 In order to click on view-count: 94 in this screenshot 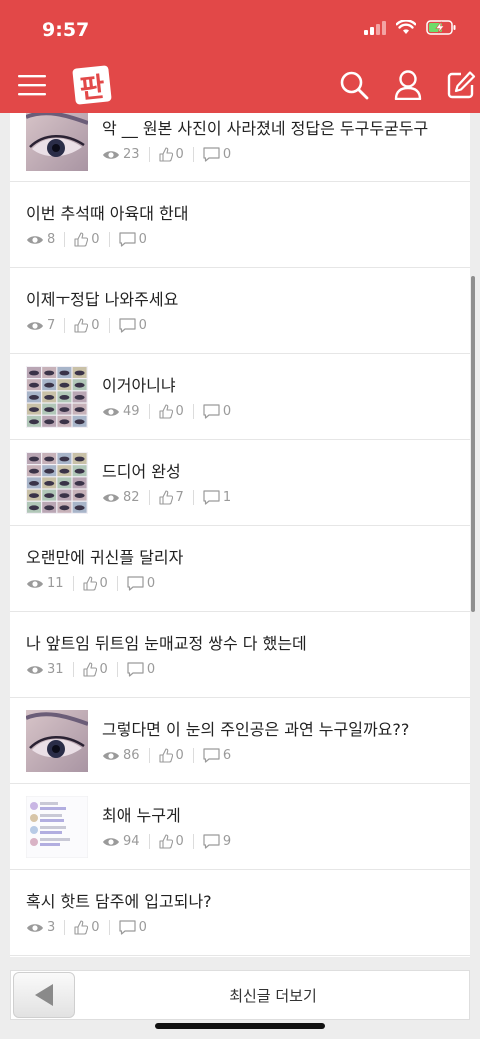, I will do `click(121, 841)`.